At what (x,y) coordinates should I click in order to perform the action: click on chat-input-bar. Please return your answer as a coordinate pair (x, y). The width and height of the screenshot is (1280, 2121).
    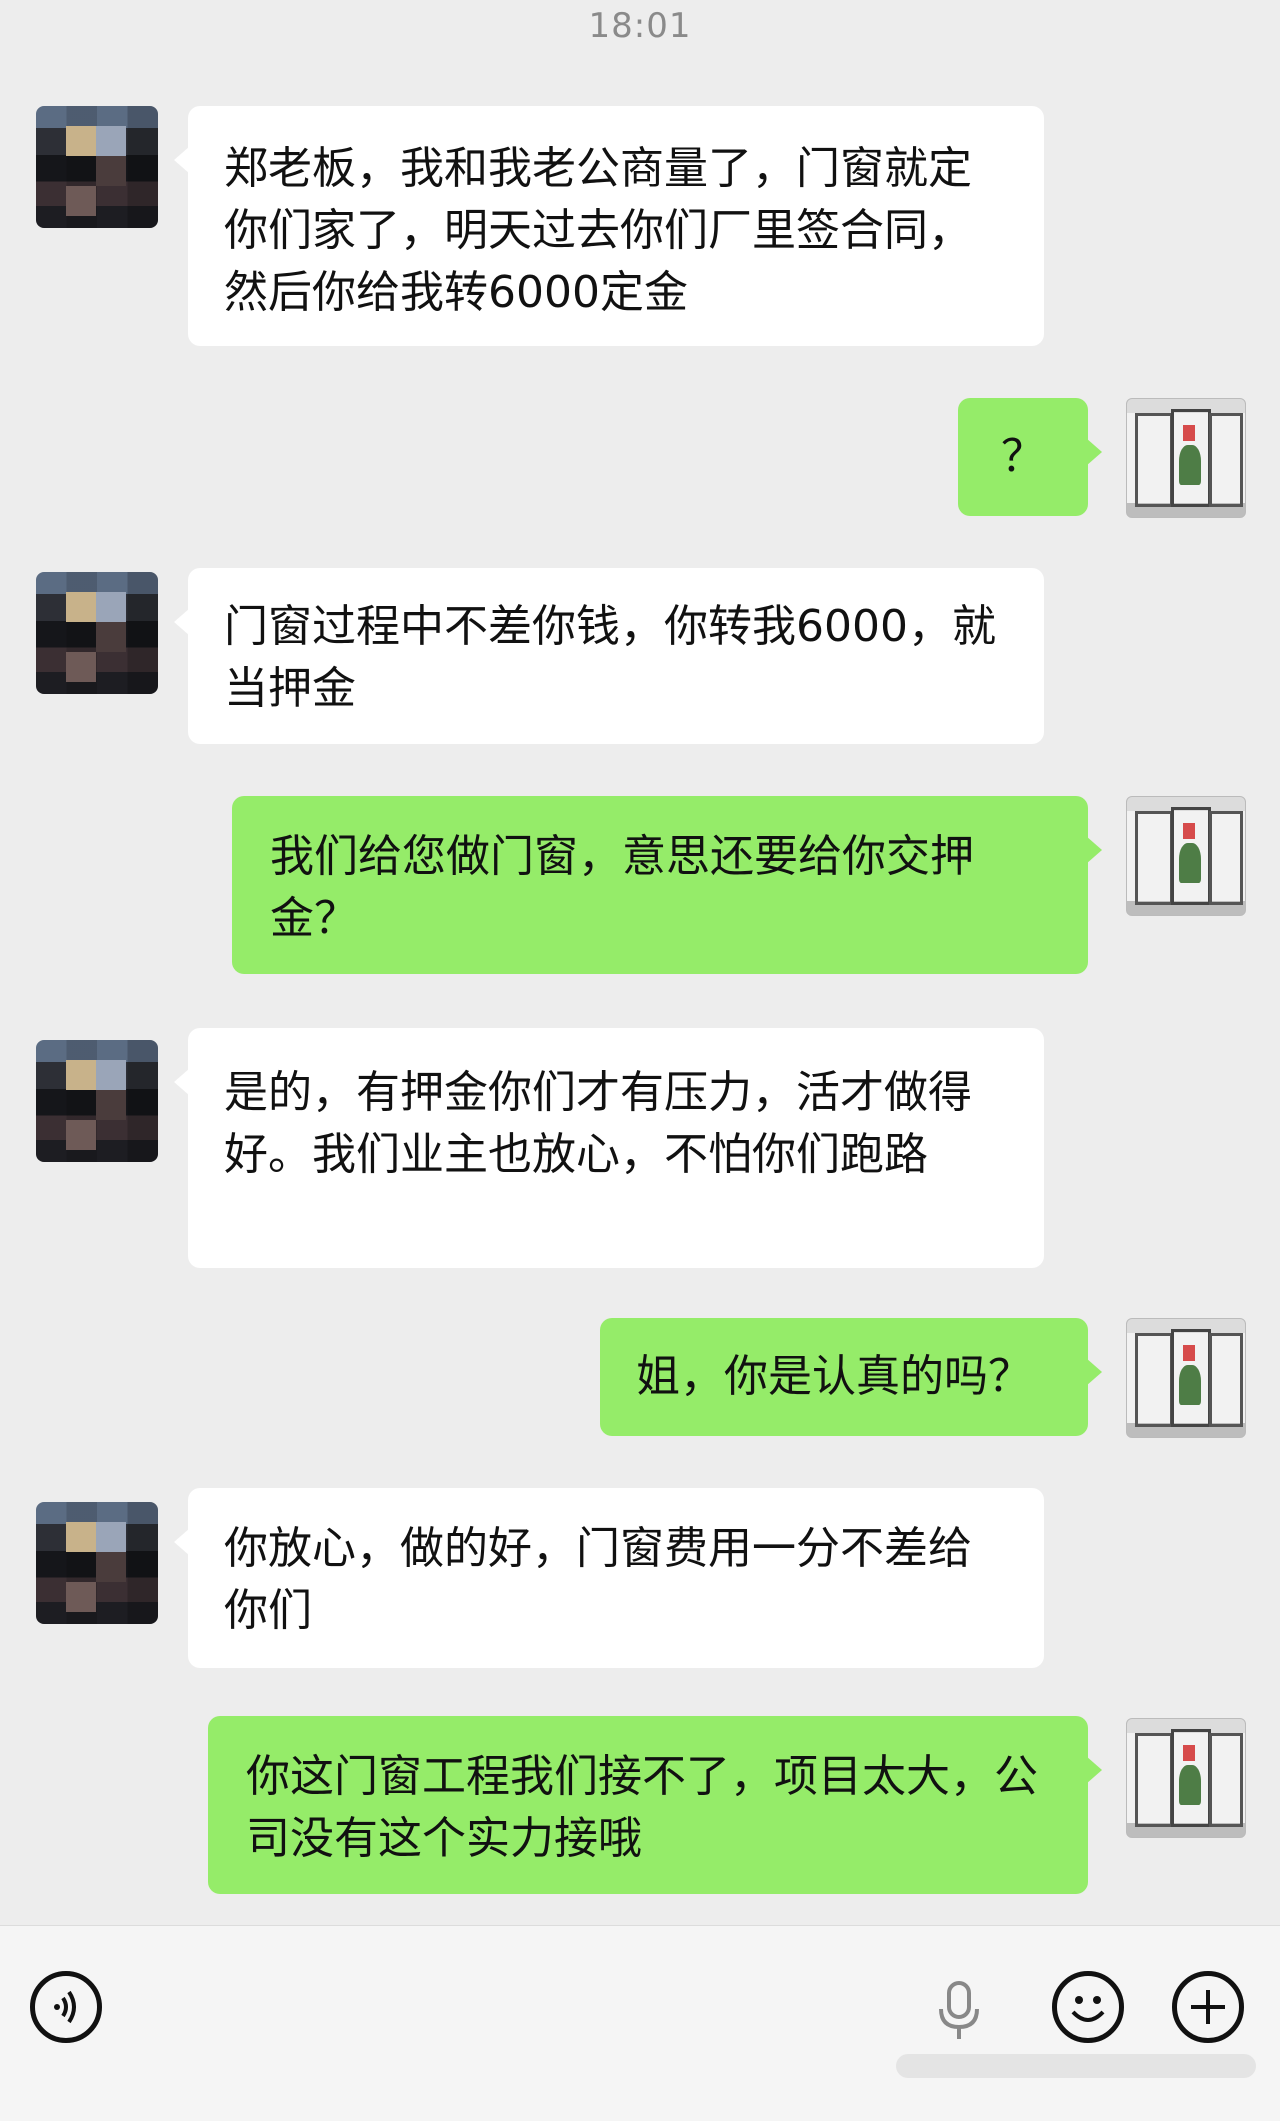
    Looking at the image, I should click on (640, 2023).